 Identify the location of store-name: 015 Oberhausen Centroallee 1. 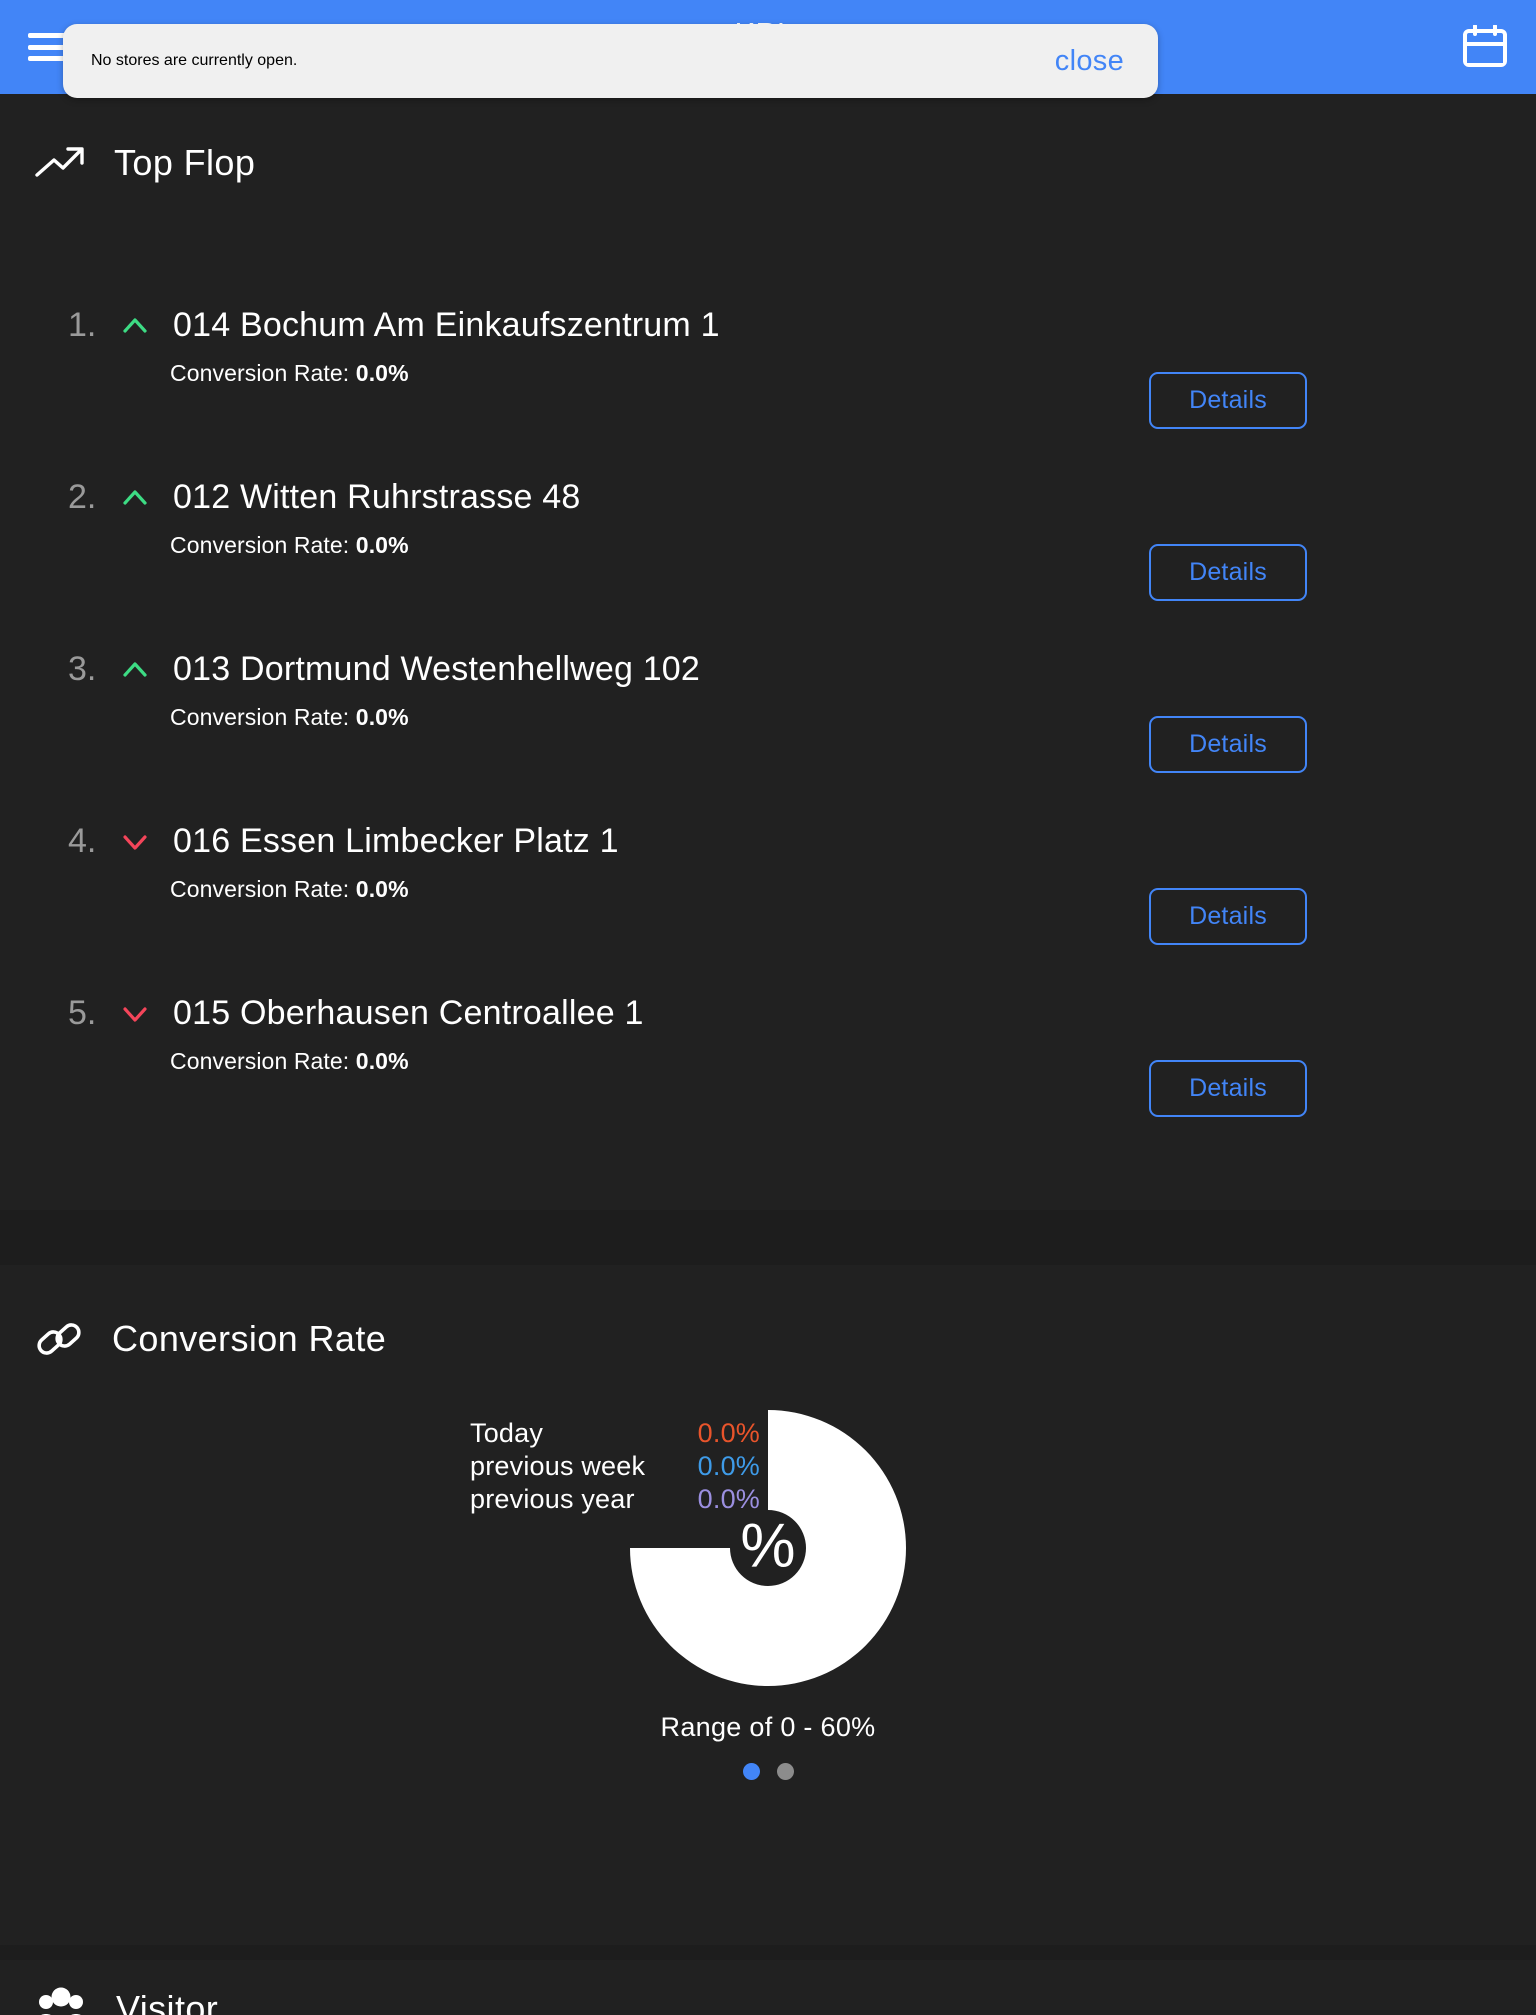
(408, 1013).